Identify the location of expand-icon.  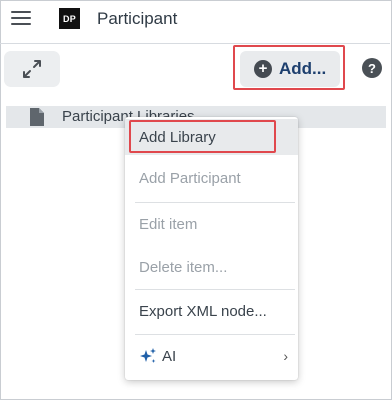
(32, 69).